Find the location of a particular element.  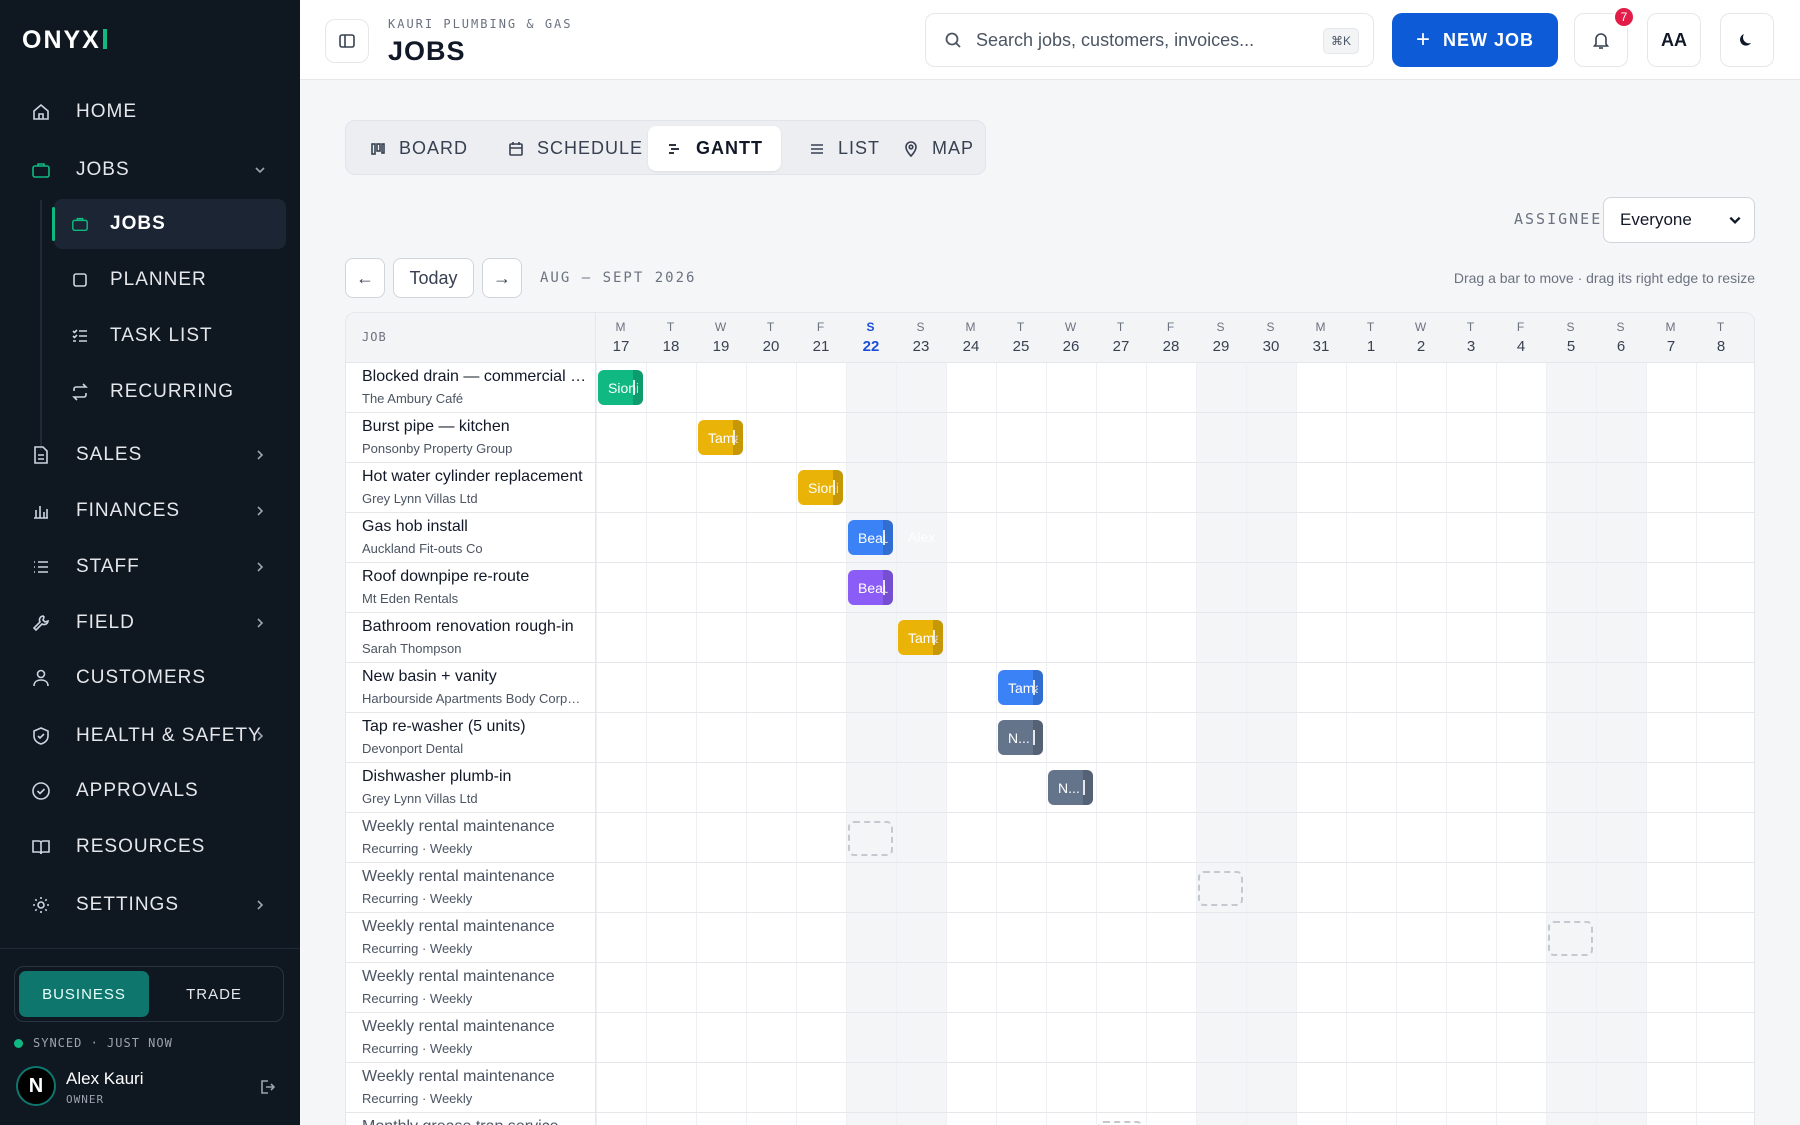

job-title: Monthly grease trap service is located at coordinates (474, 1121).